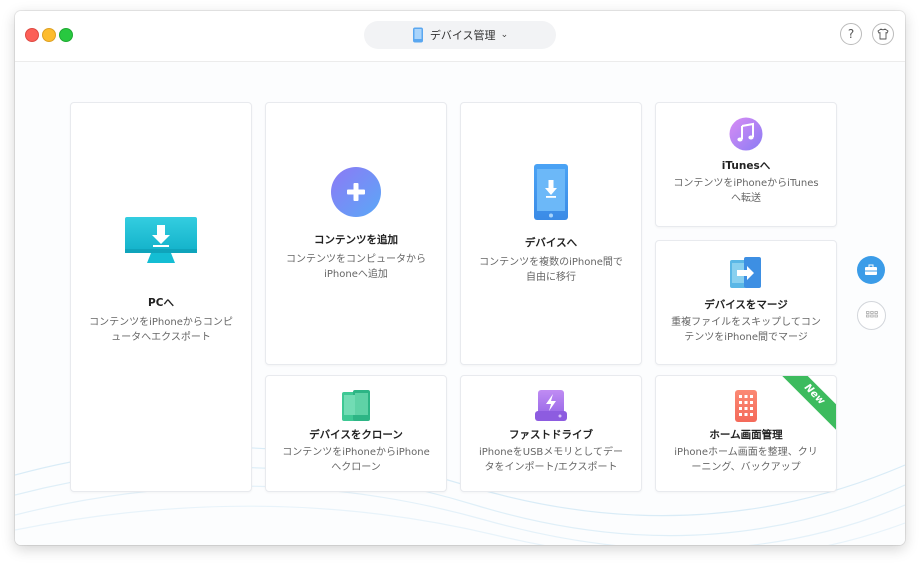 The height and width of the screenshot is (563, 920). I want to click on card-title: ファストドライブ, so click(551, 435).